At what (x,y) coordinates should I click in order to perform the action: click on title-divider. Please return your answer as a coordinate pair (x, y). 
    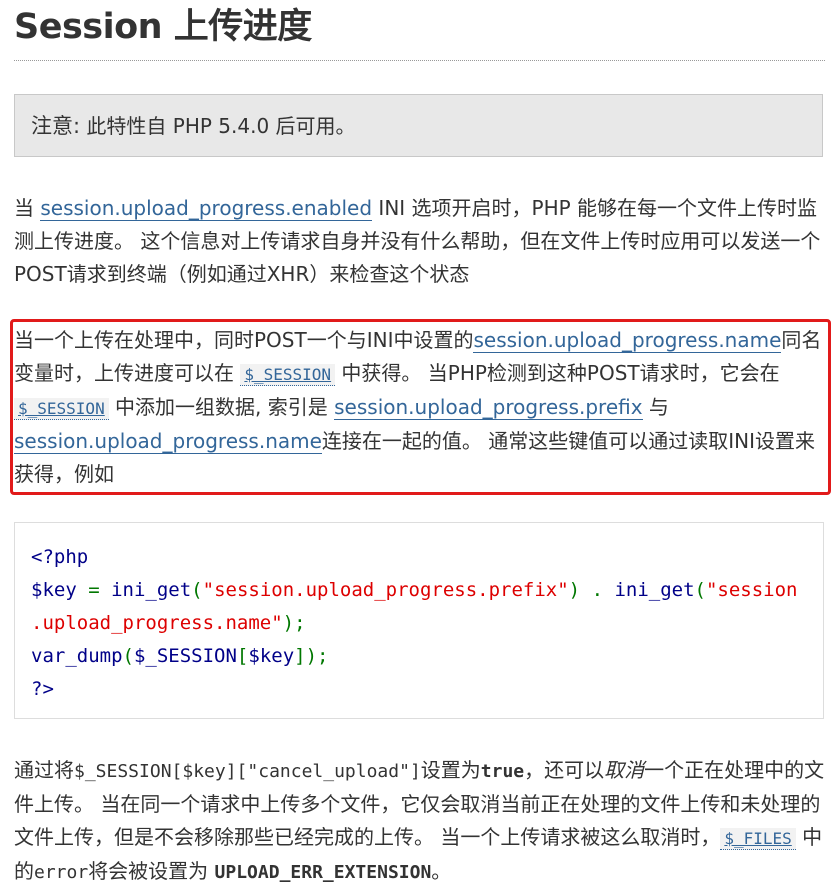
    Looking at the image, I should click on (419, 60).